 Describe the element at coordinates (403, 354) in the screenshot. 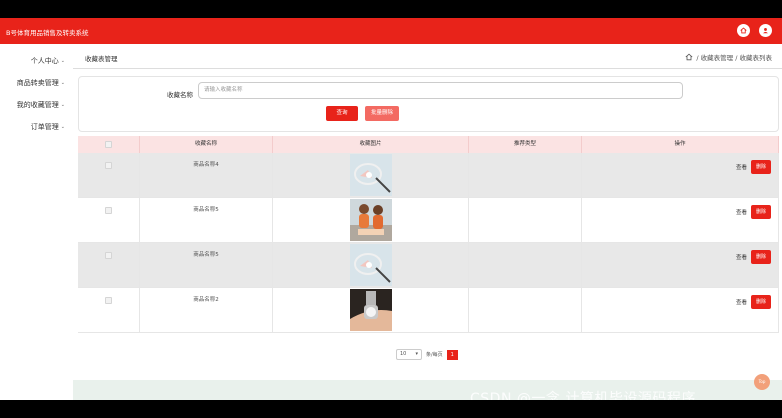

I see `page-size-value: 10` at that location.